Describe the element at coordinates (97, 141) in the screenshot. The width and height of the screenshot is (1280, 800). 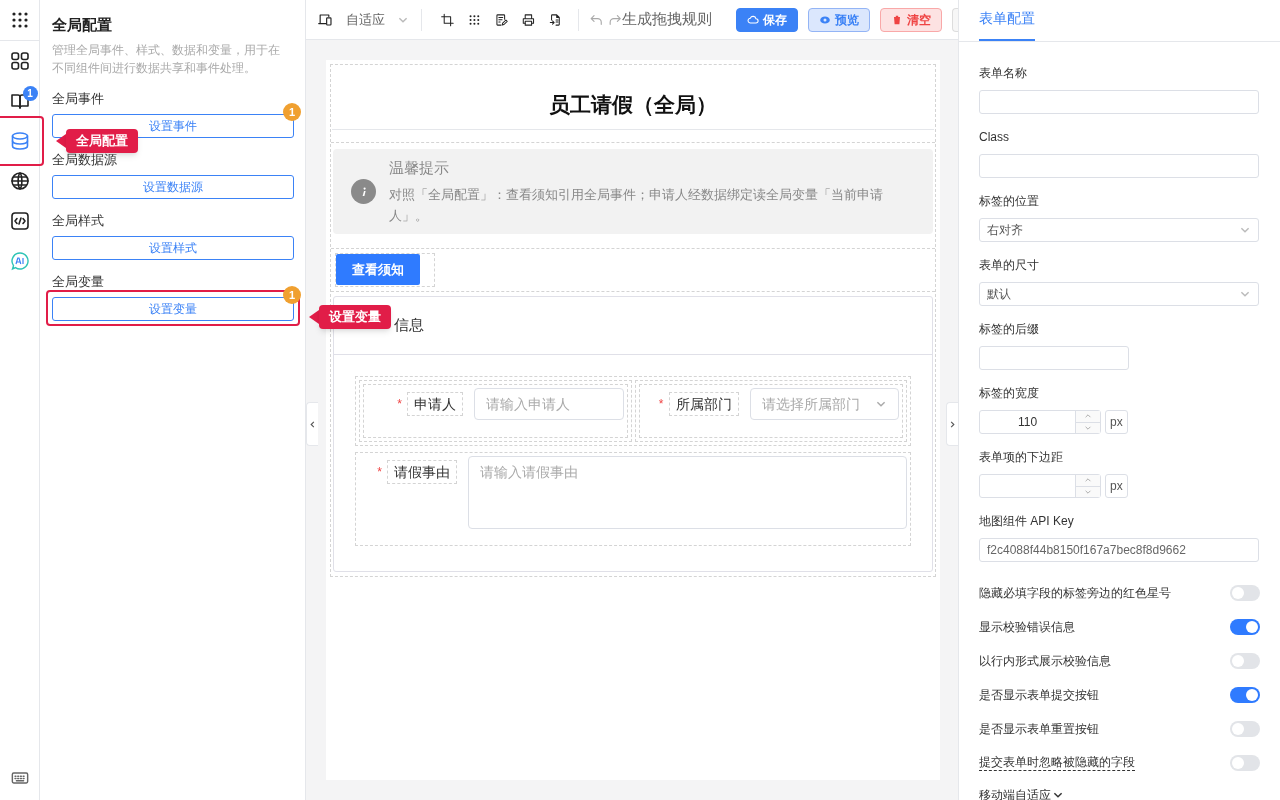
I see `callout: 全局配置` at that location.